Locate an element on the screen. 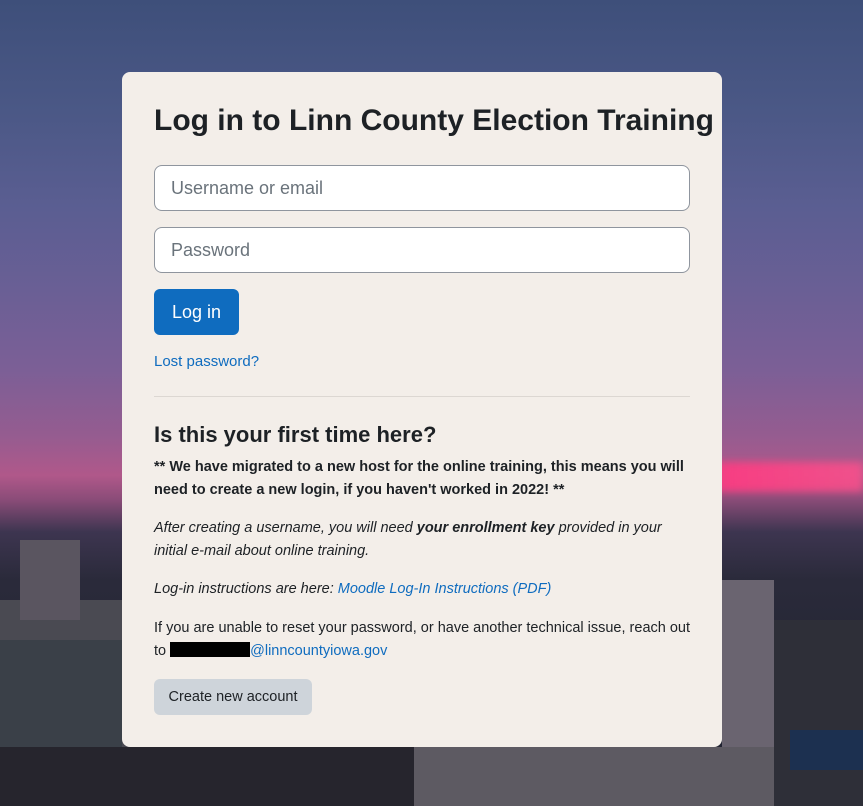 Image resolution: width=863 pixels, height=806 pixels. password-input is located at coordinates (422, 250).